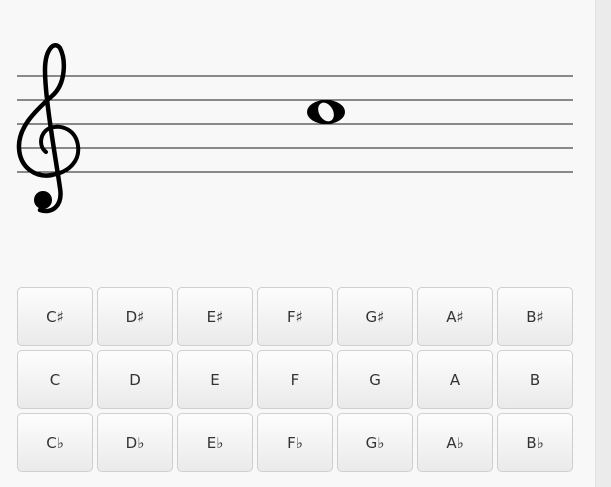  What do you see at coordinates (535, 379) in the screenshot?
I see `note-button-b: B` at bounding box center [535, 379].